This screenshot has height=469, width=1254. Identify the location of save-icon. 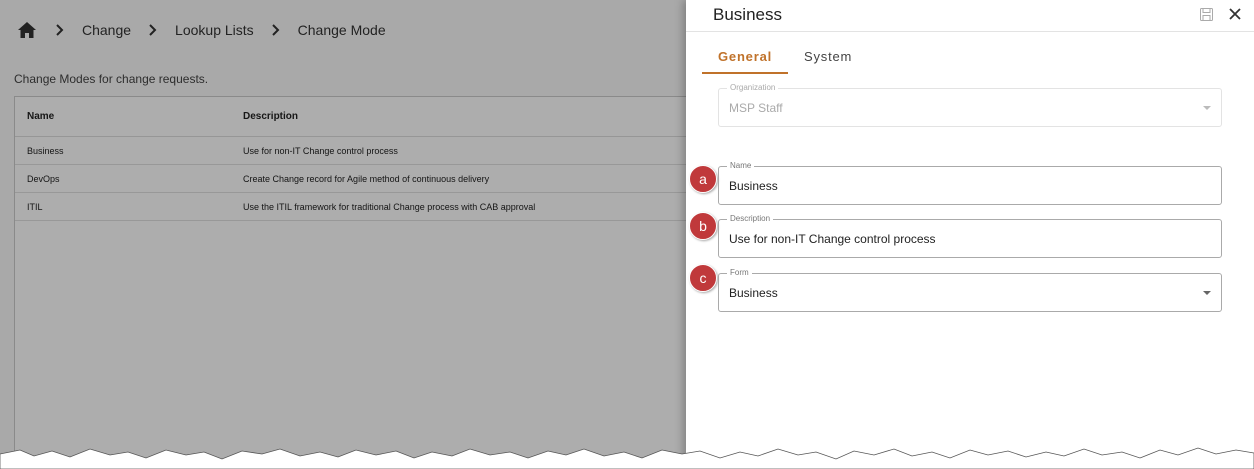
(1207, 15).